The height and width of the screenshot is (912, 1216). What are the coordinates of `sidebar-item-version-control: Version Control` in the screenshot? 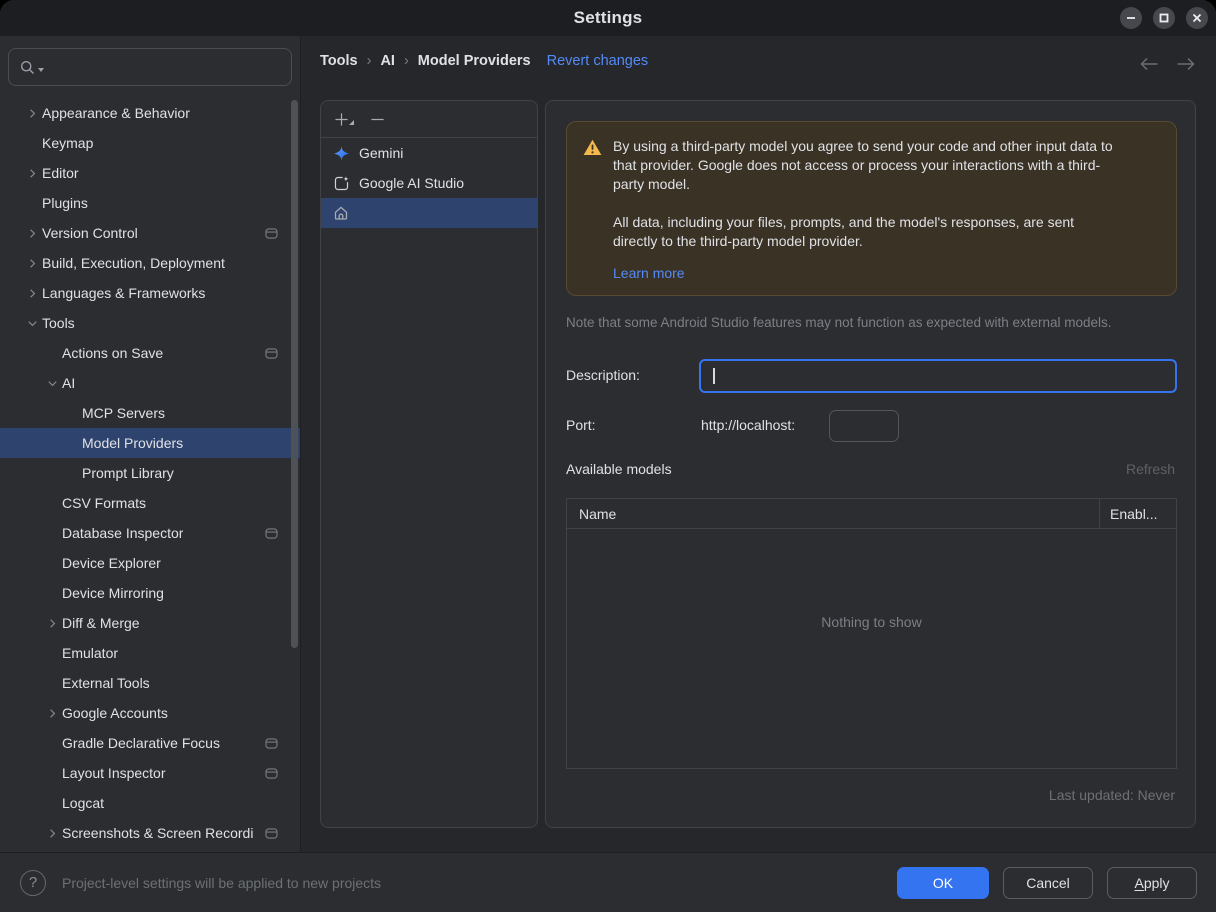 It's located at (150, 233).